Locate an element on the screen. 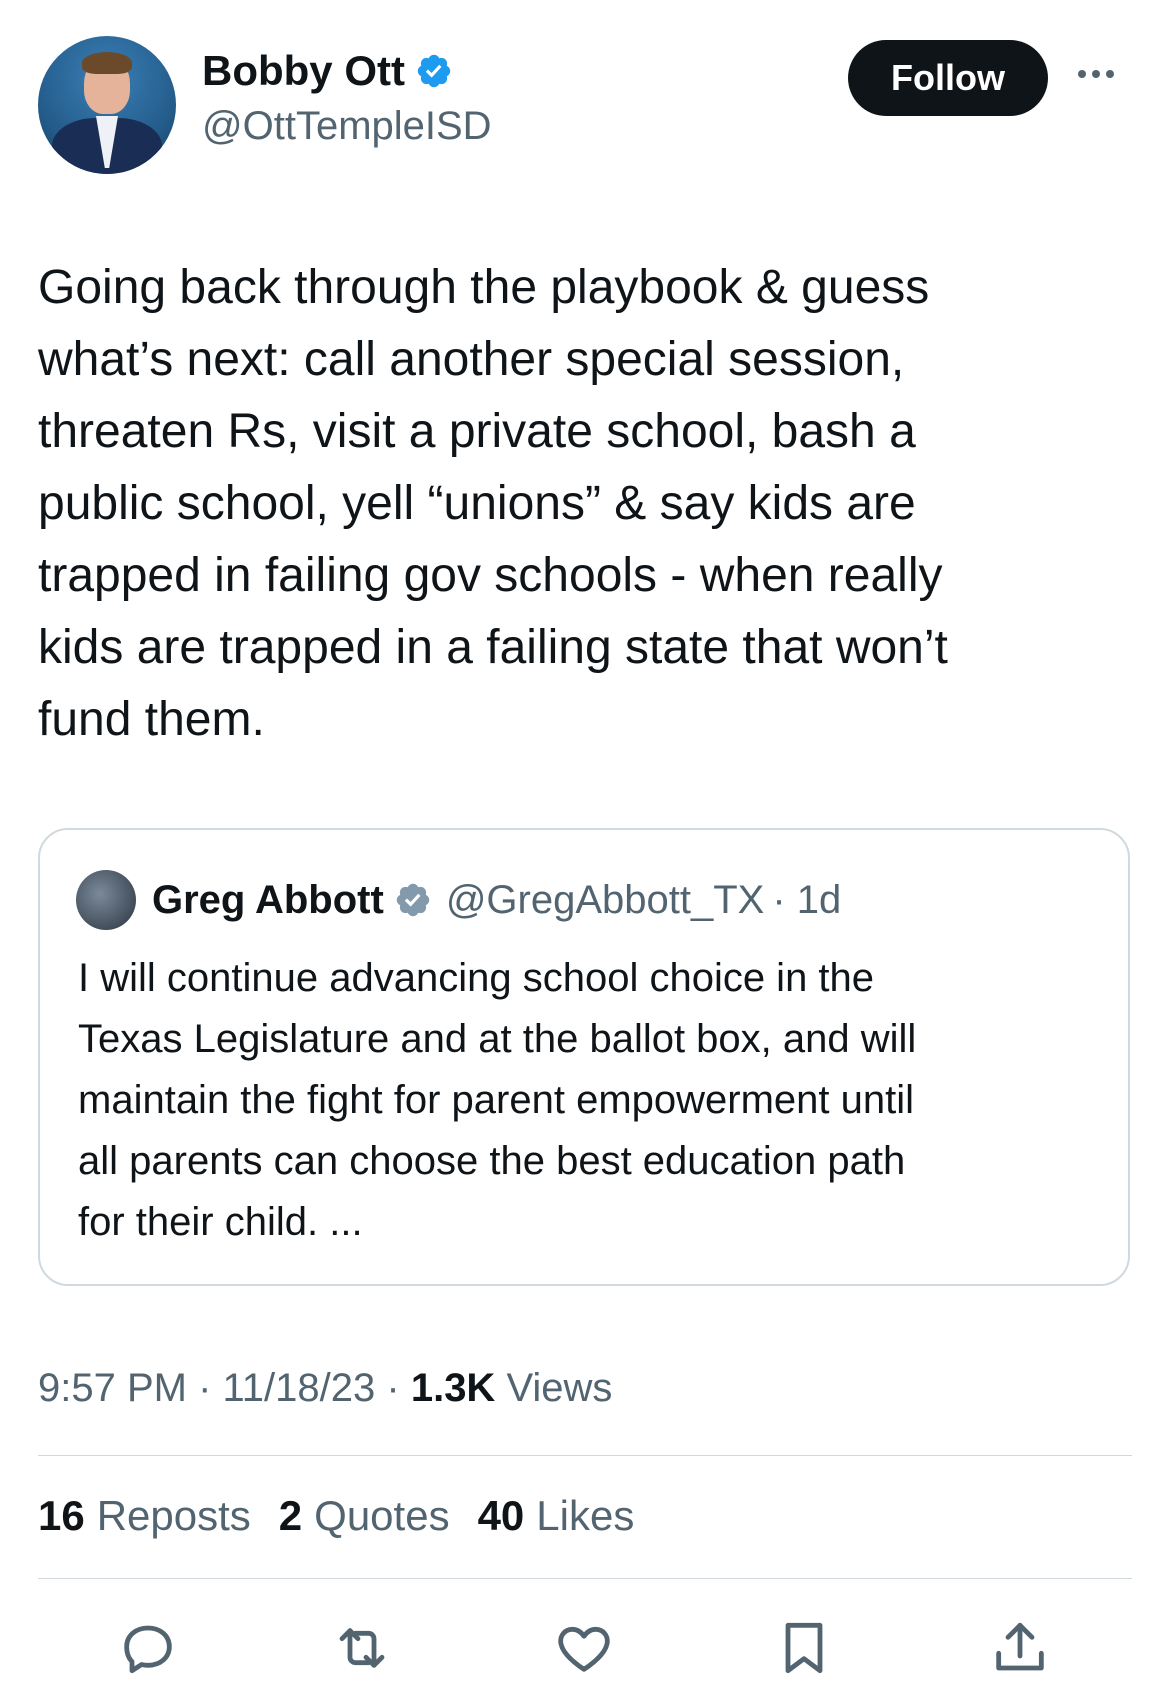  quotes-label: Quotes is located at coordinates (382, 1515).